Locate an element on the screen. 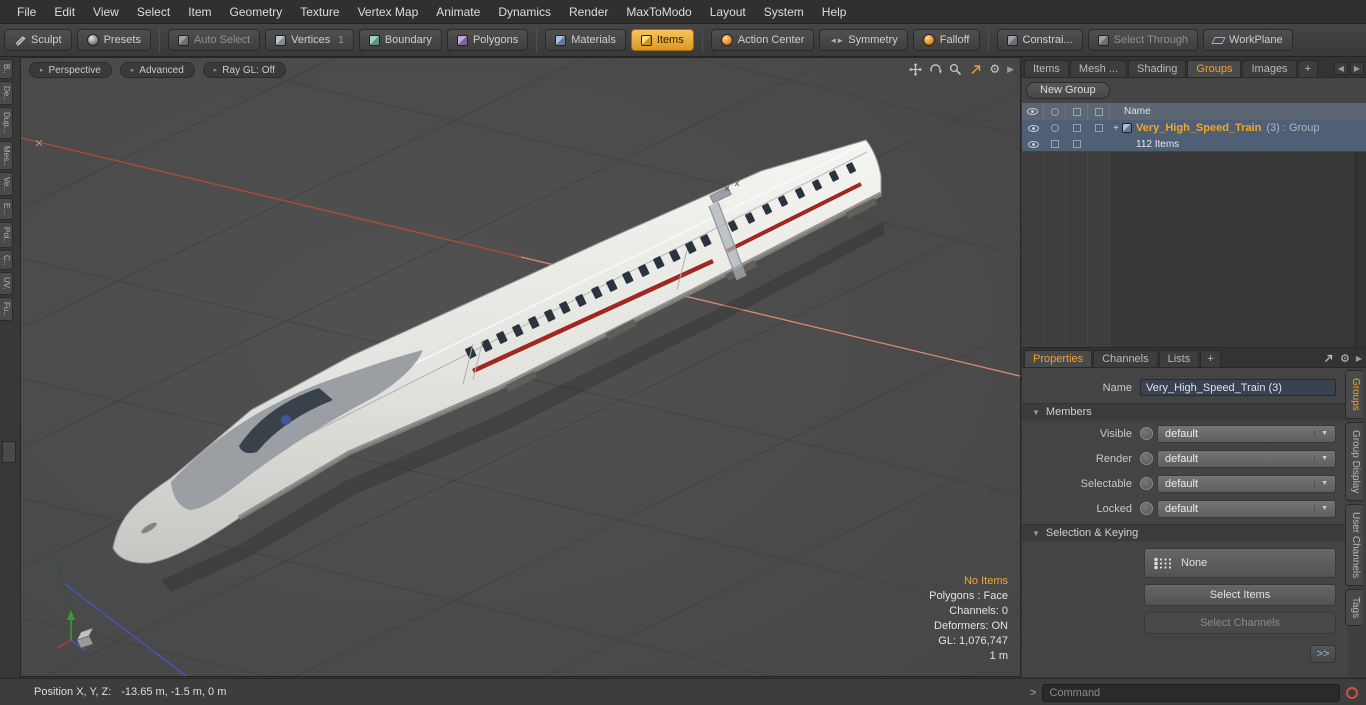 The height and width of the screenshot is (705, 1366). lock-column-header is located at coordinates (1077, 111).